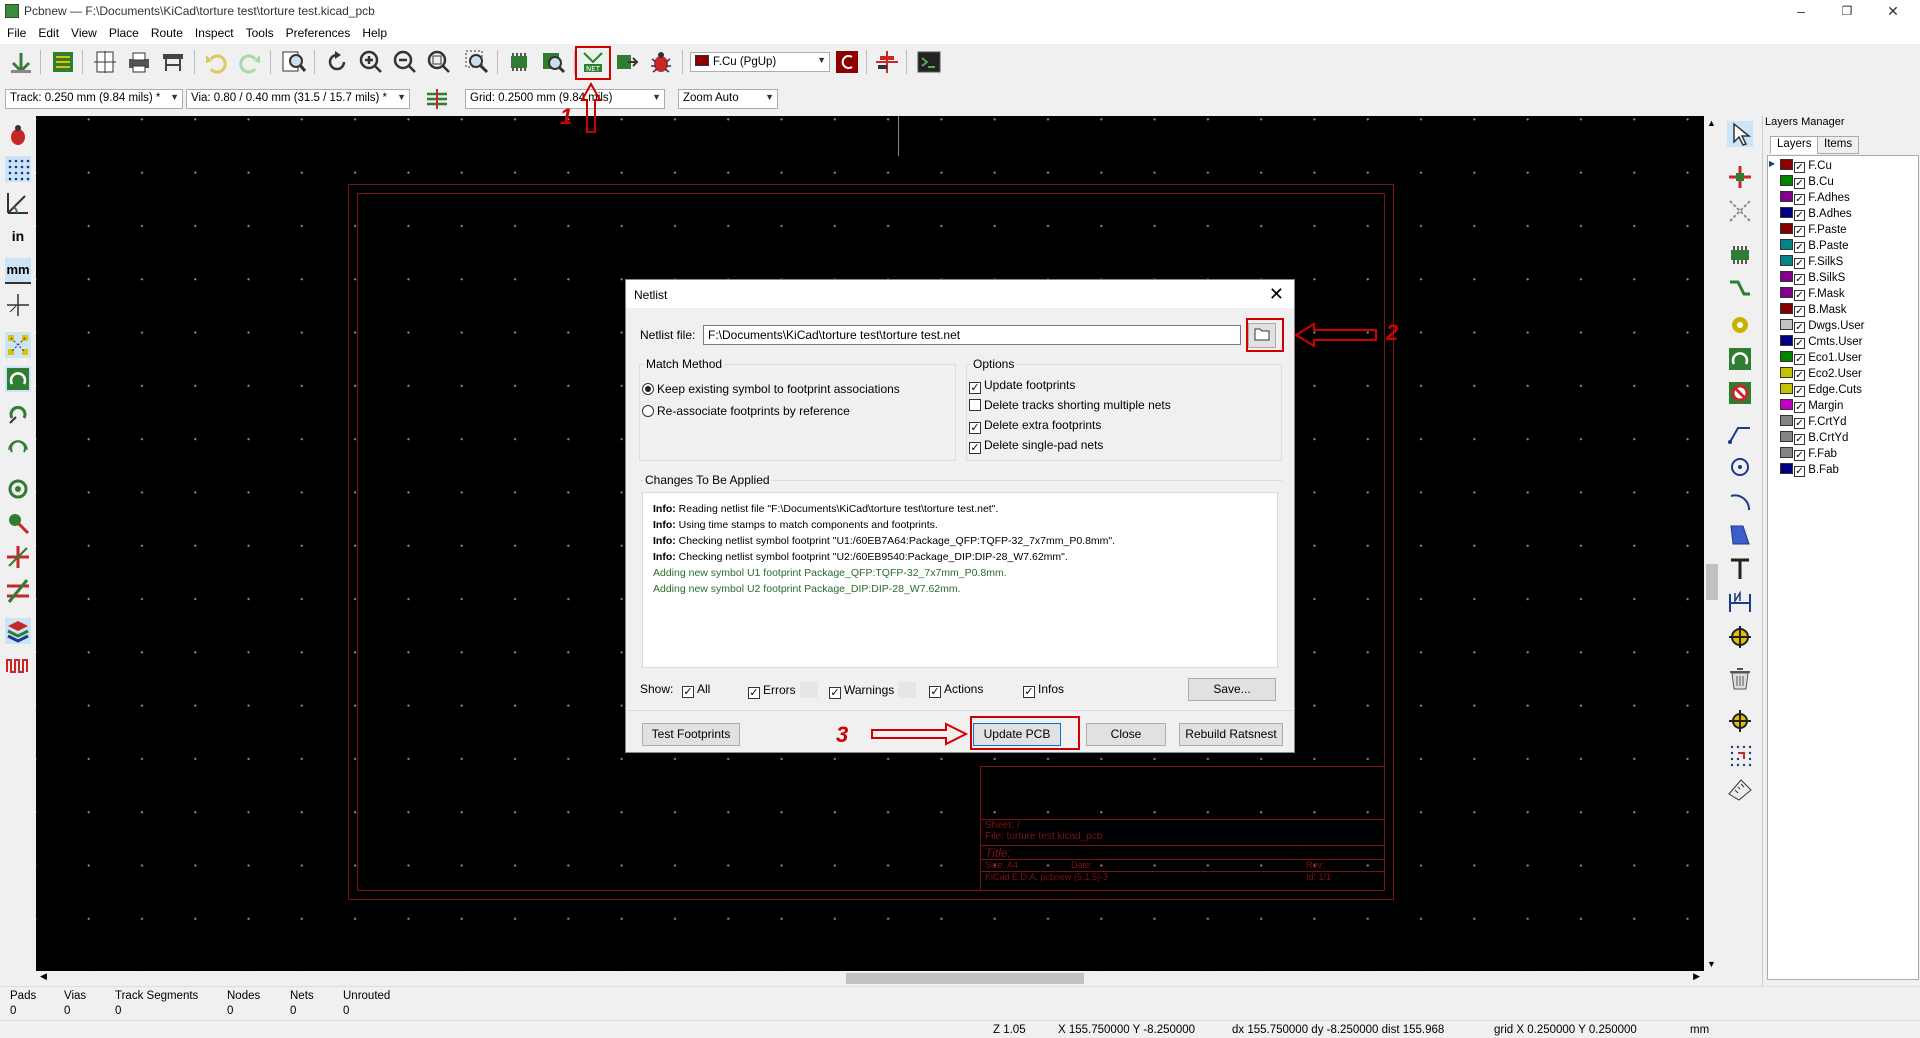 The image size is (1920, 1038). I want to click on add-arc-icon, so click(1740, 501).